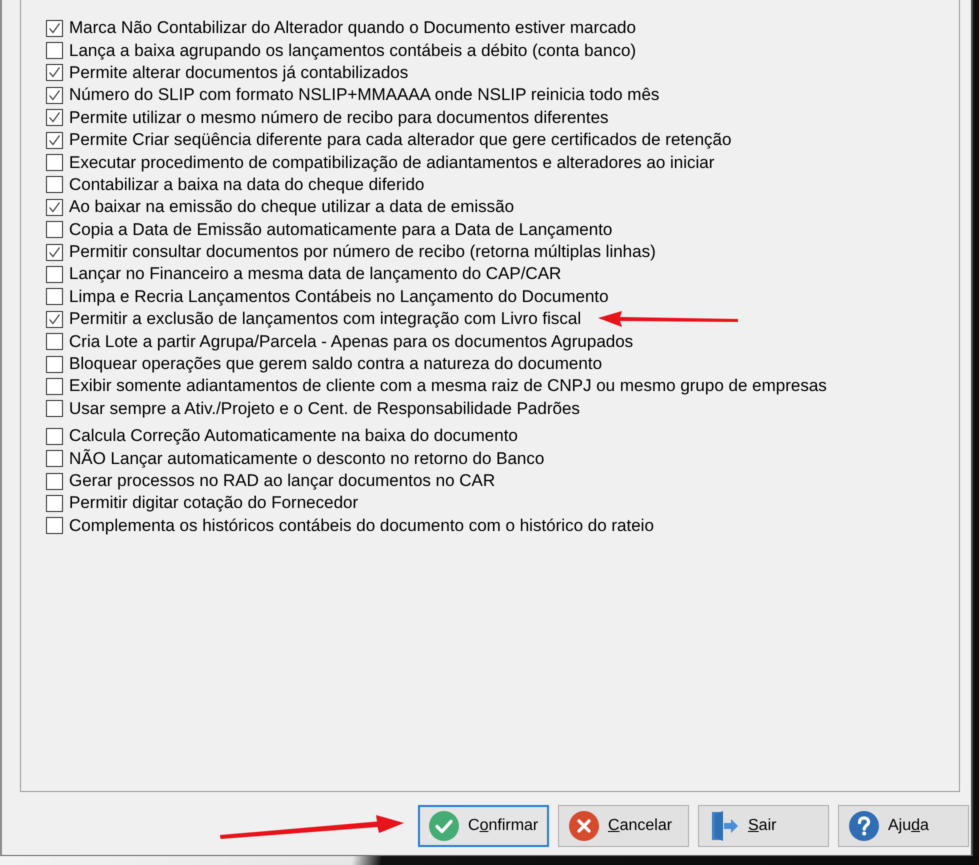  I want to click on exit-door-icon, so click(724, 826).